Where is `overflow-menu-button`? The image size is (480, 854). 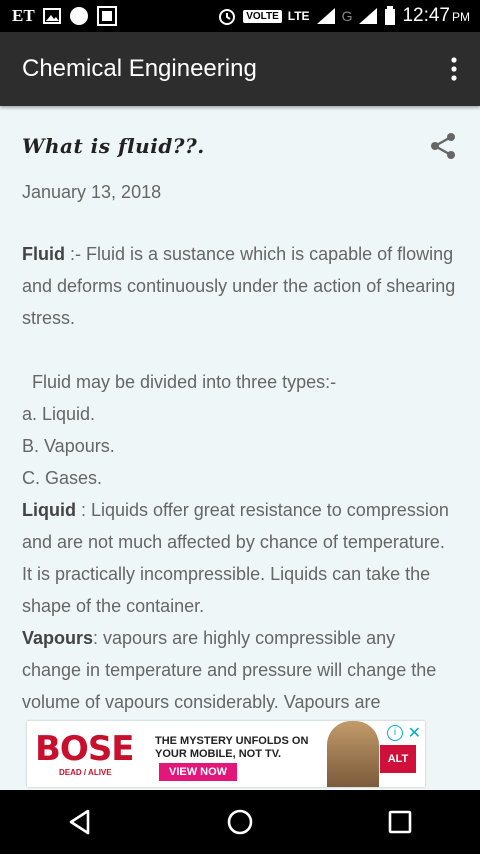 overflow-menu-button is located at coordinates (454, 69).